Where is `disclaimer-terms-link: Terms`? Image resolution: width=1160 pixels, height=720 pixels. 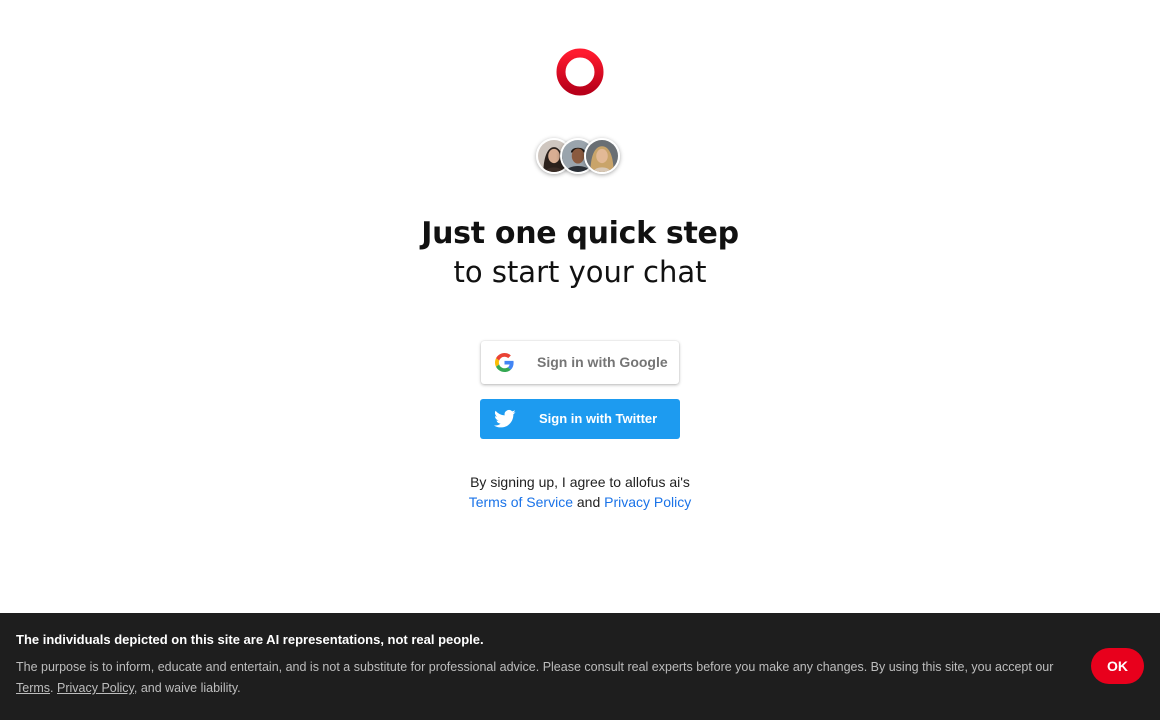
disclaimer-terms-link: Terms is located at coordinates (33, 688).